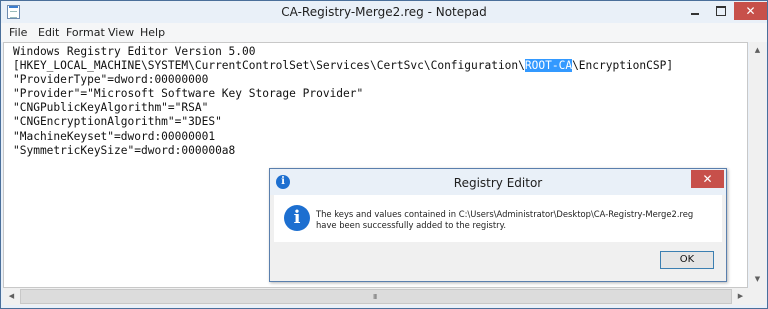  I want to click on menu-edit: Edit, so click(48, 32).